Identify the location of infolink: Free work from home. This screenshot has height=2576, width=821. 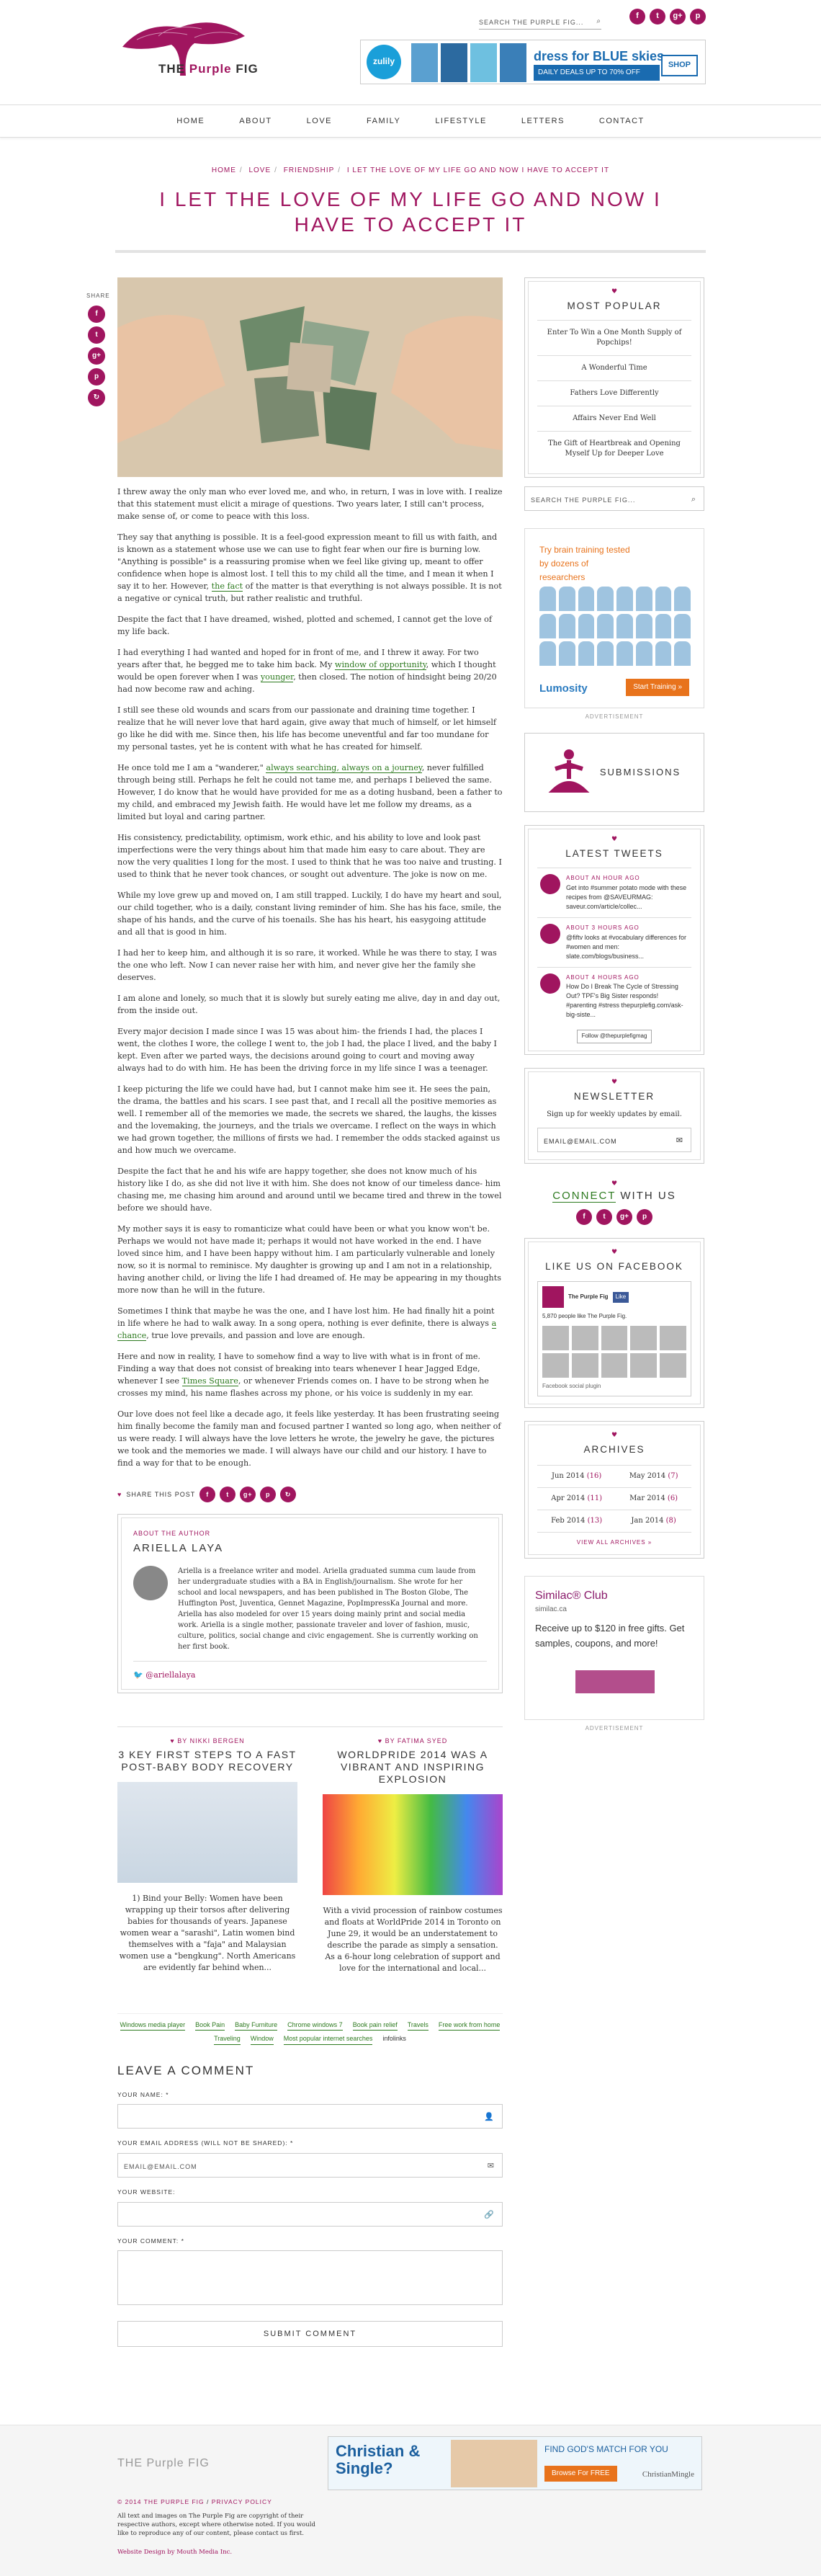
(469, 2025).